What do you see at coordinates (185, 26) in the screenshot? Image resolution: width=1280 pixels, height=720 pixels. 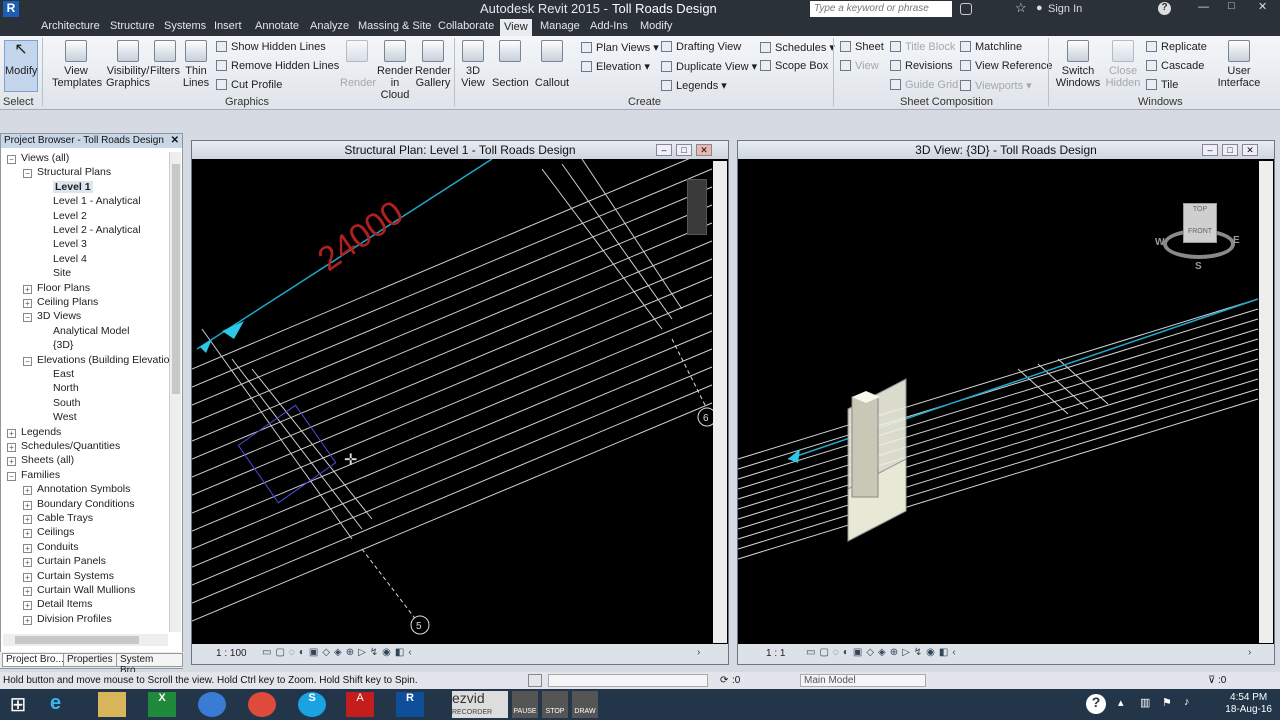 I see `tab-systems: Systems` at bounding box center [185, 26].